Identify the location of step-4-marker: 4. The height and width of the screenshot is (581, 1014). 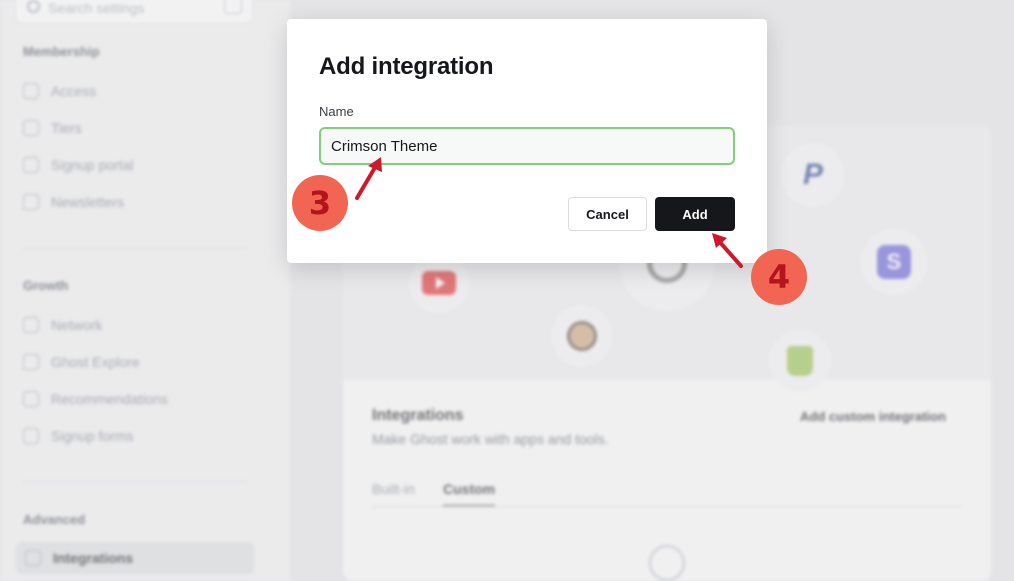
(779, 277).